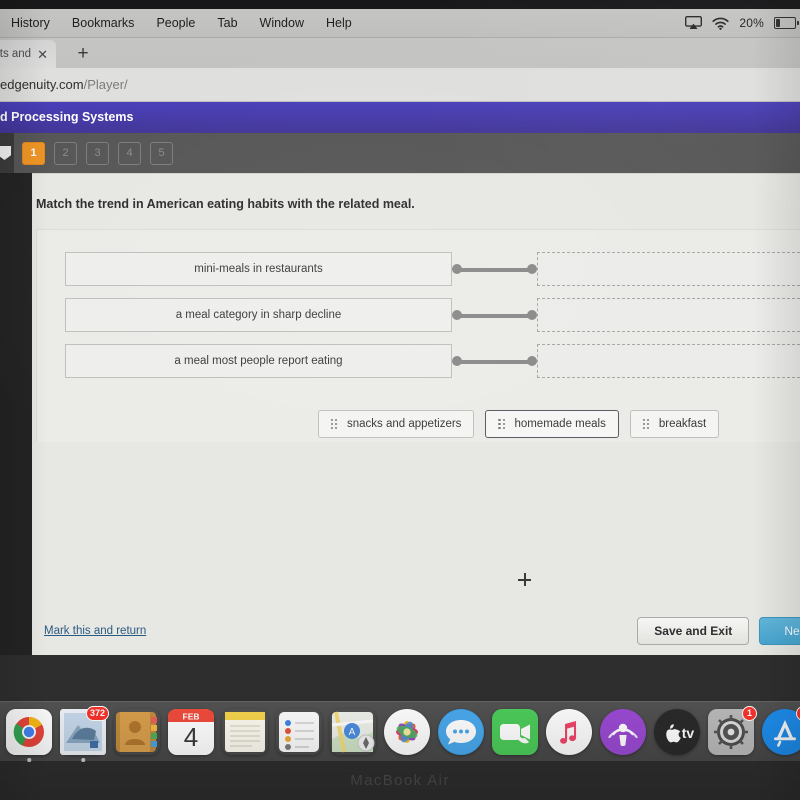  Describe the element at coordinates (400, 85) in the screenshot. I see `browser-address-bar: edgenuity.com/Player/` at that location.